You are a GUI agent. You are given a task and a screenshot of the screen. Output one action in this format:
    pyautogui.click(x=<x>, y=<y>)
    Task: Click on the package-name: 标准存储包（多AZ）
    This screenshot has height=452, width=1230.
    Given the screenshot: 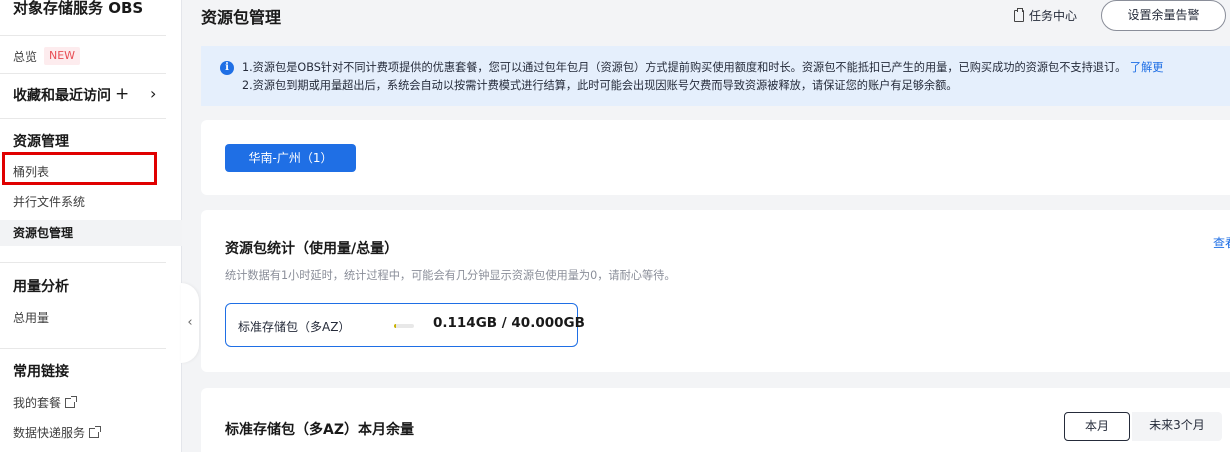 What is the action you would take?
    pyautogui.click(x=294, y=327)
    